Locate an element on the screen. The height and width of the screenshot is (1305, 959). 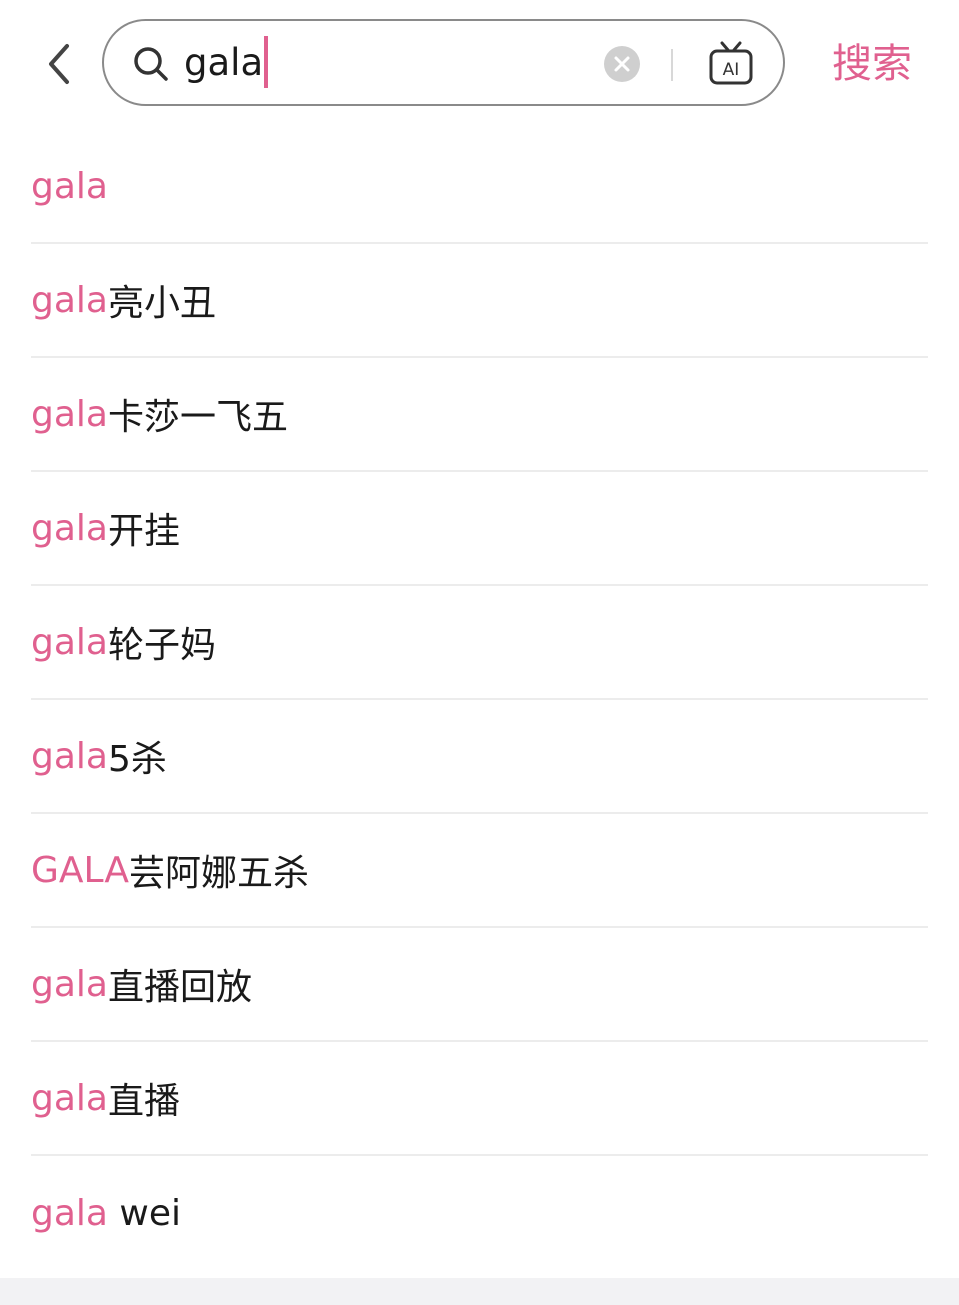
suggestion-item: gala 轮子妈 is located at coordinates (479, 643).